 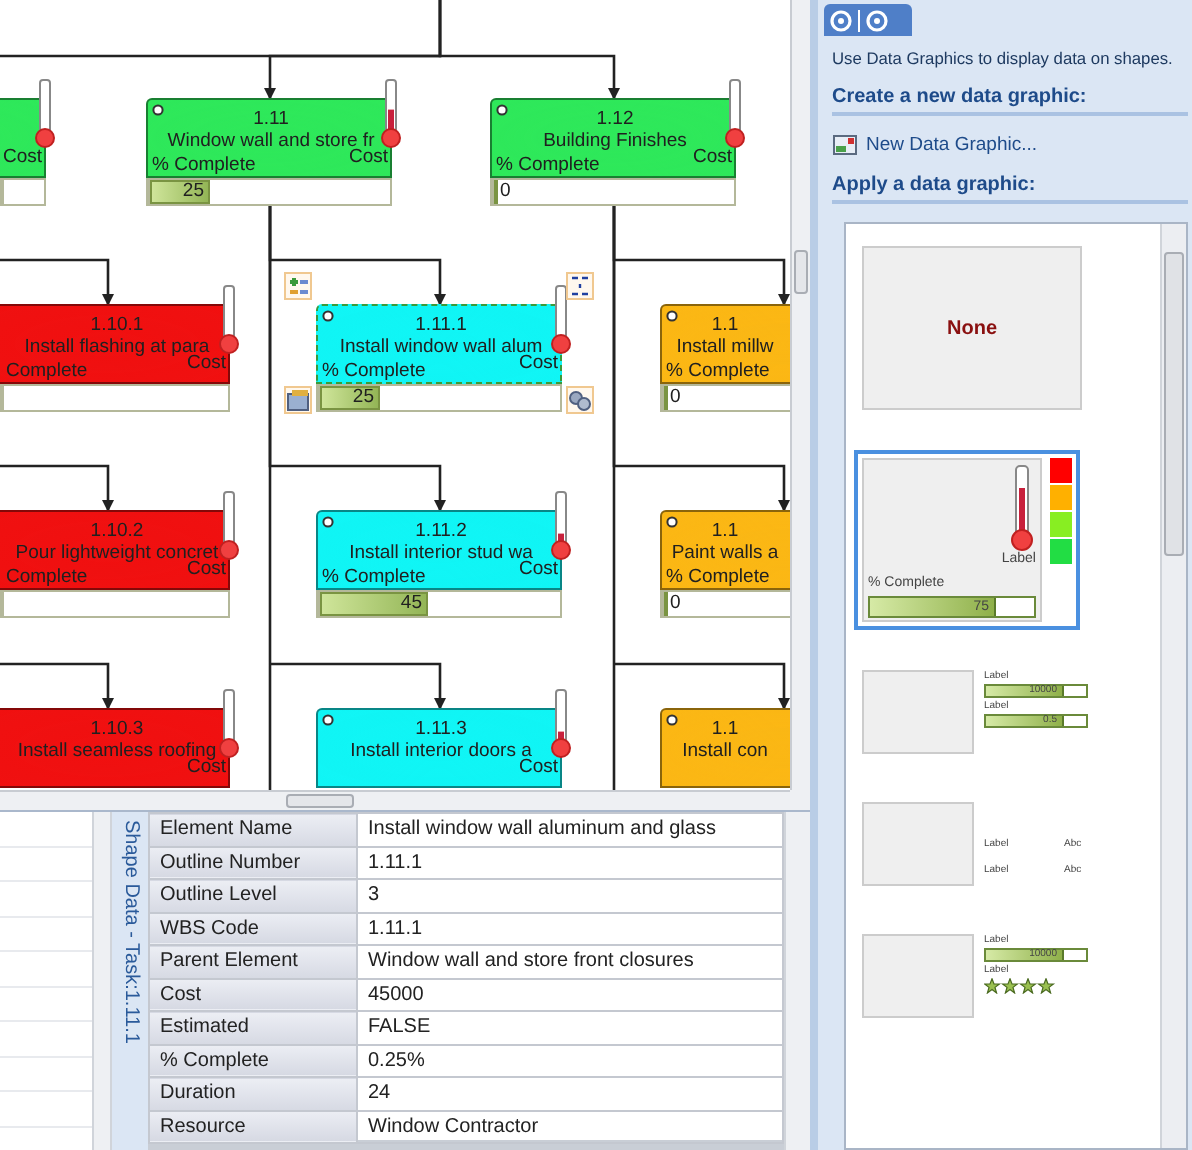 What do you see at coordinates (440, 347) in the screenshot?
I see `node-title: Install window wall alum` at bounding box center [440, 347].